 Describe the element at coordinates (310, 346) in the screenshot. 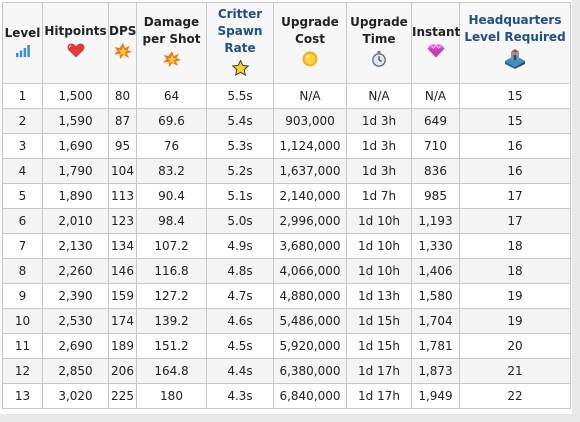

I see `cell-upgrade-cost: 5,920,000` at that location.